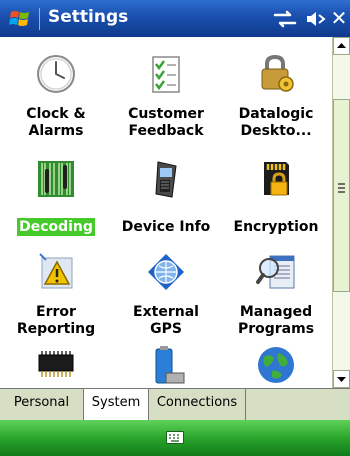  Describe the element at coordinates (276, 302) in the screenshot. I see `item-managed-programs: Managed Programs` at that location.